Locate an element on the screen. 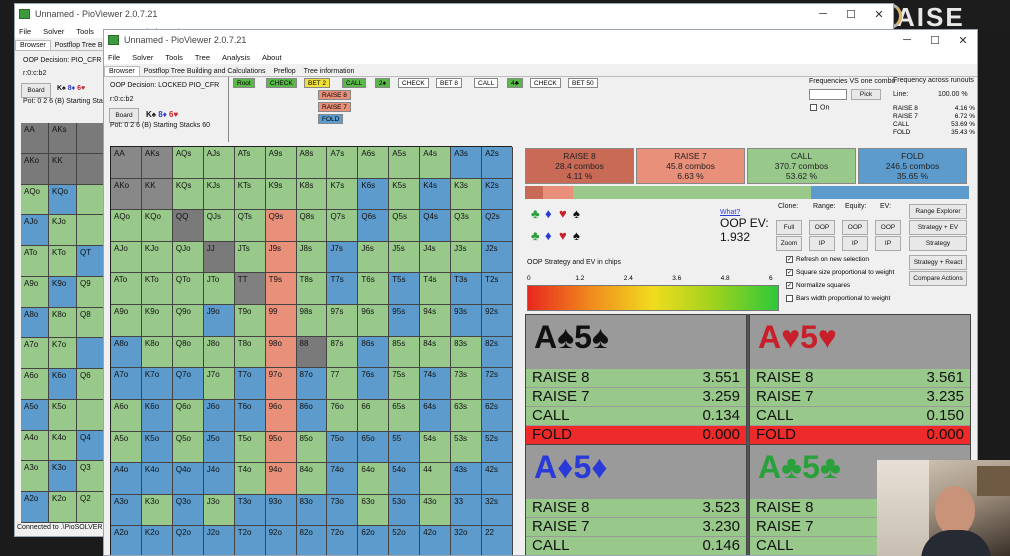 This screenshot has width=1010, height=556. matrix-cell: J4o is located at coordinates (219, 479).